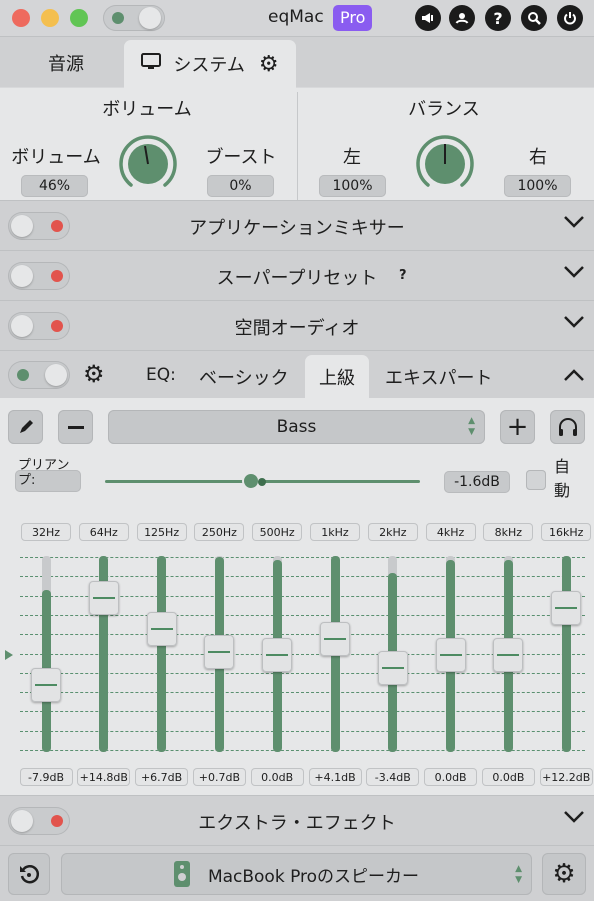 This screenshot has height=901, width=594. I want to click on speaker-icon, so click(181, 874).